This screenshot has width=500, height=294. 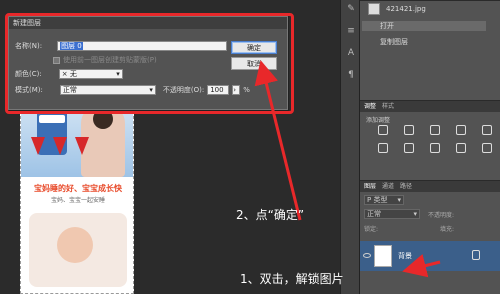 I want to click on red-arrows, so click(x=60, y=146).